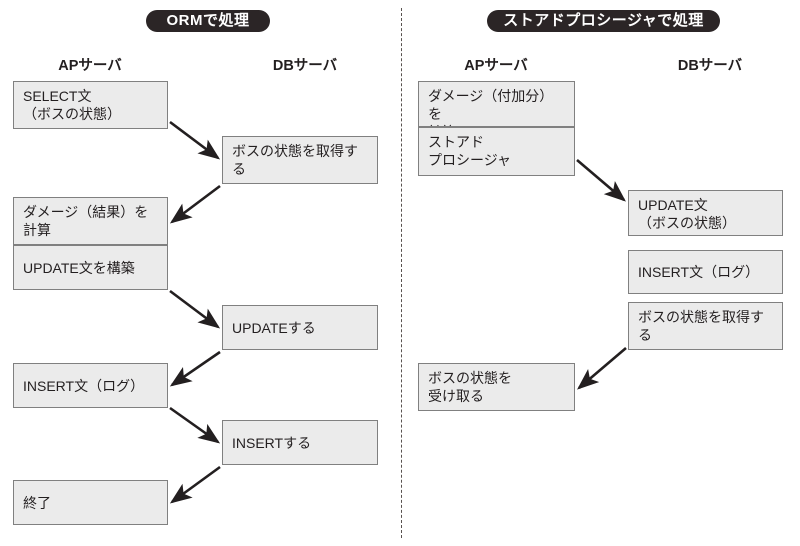 This screenshot has width=800, height=546. What do you see at coordinates (90, 221) in the screenshot?
I see `process-node-orm-ap-2: ダメージ（結果）を 計算` at bounding box center [90, 221].